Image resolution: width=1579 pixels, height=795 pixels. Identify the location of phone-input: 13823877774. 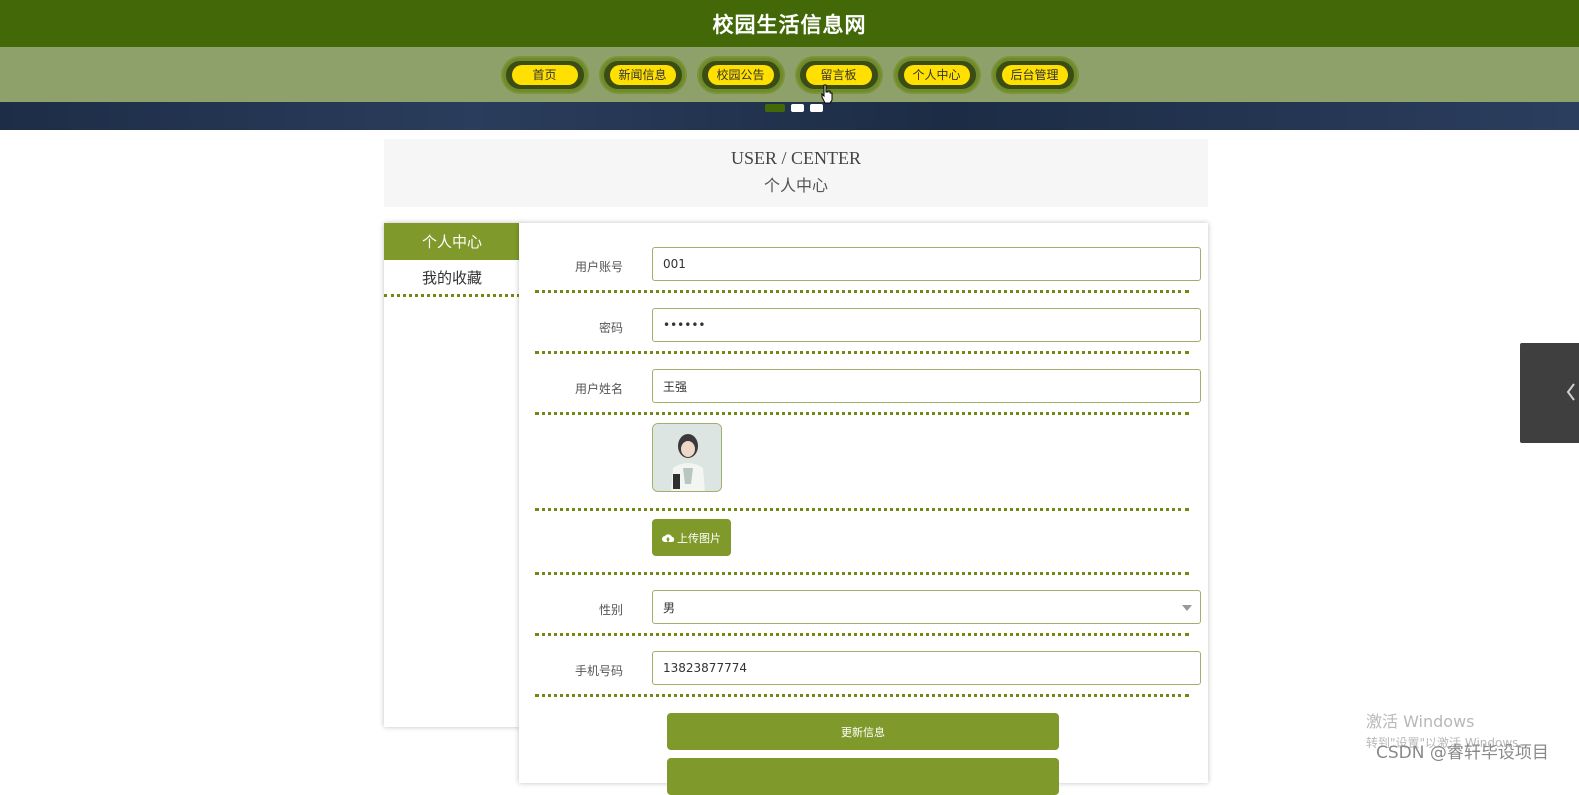
(926, 668).